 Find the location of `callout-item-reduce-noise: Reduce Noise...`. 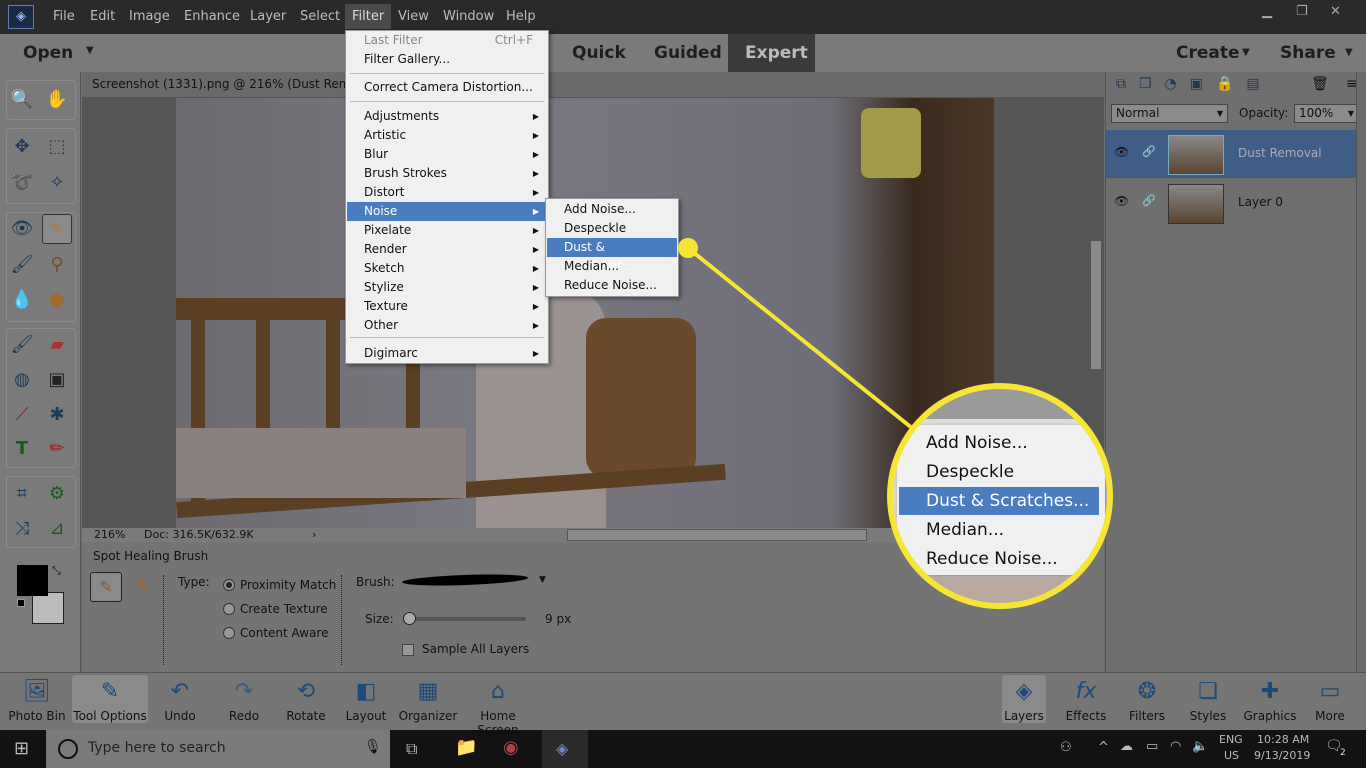

callout-item-reduce-noise: Reduce Noise... is located at coordinates (992, 559).